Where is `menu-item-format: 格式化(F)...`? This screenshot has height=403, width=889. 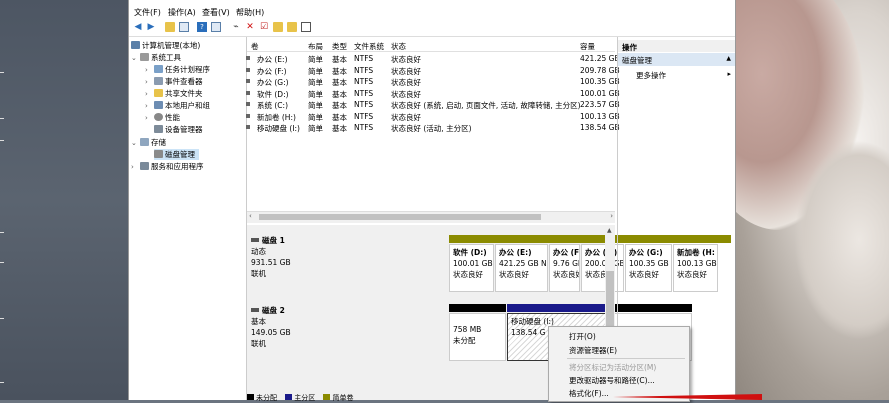
menu-item-format: 格式化(F)... is located at coordinates (589, 393).